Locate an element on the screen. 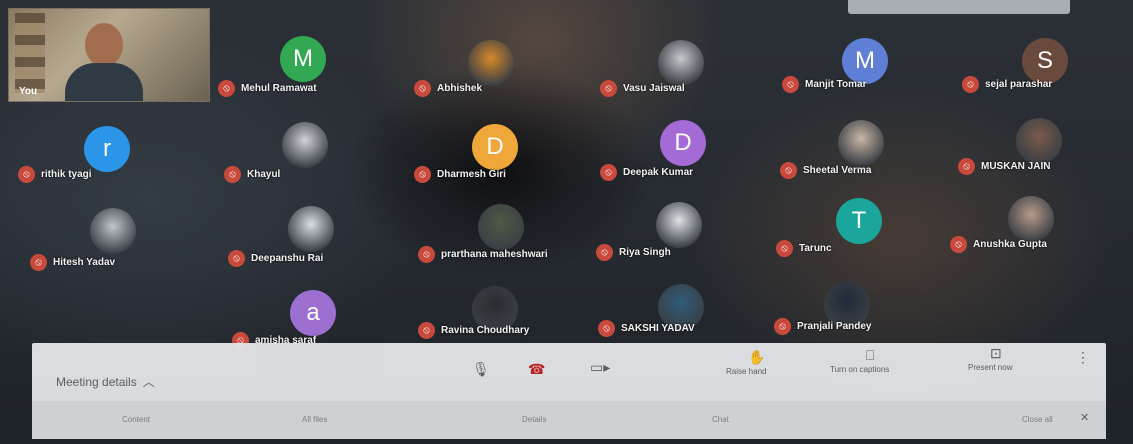 This screenshot has width=1133, height=444. participant-name-row: ⦸ Tarunc is located at coordinates (804, 248).